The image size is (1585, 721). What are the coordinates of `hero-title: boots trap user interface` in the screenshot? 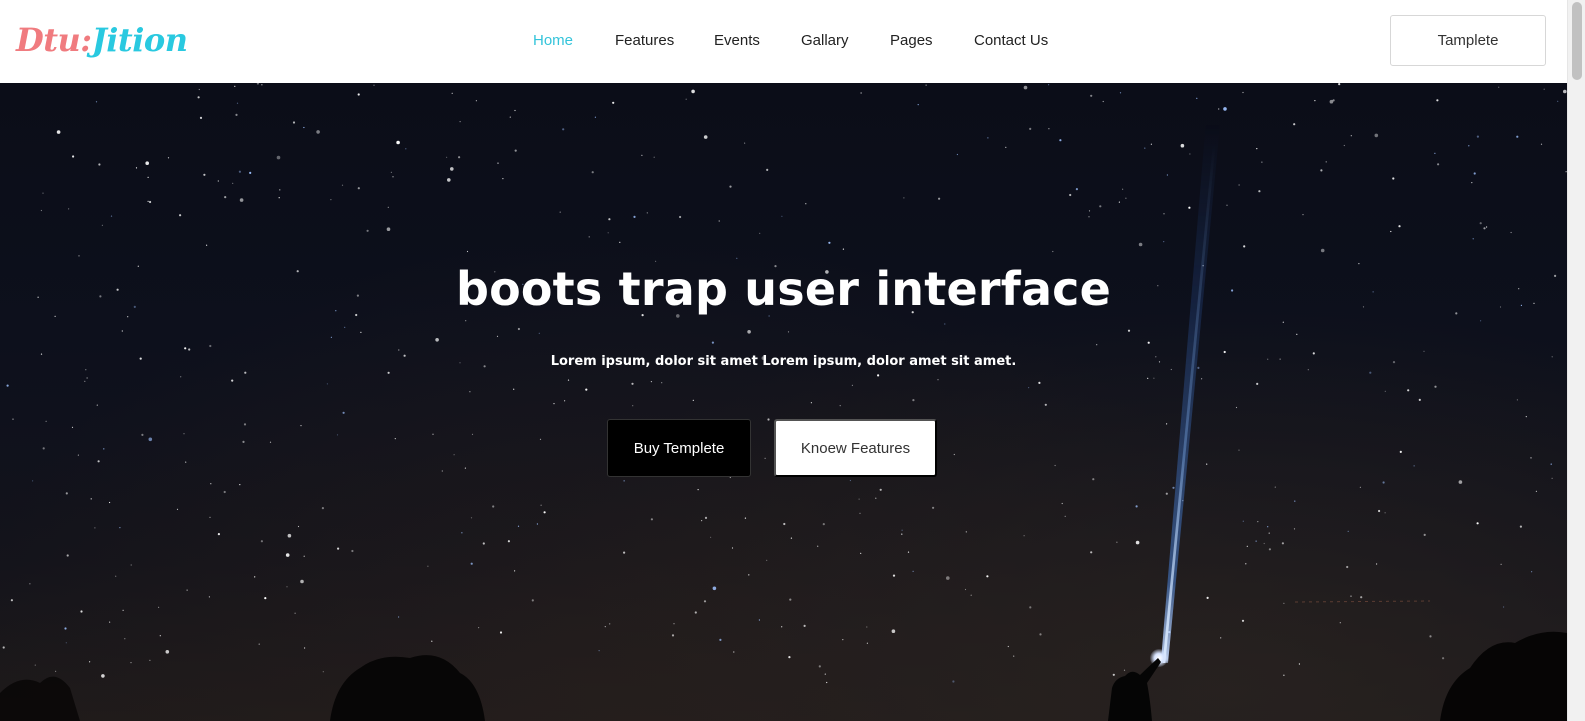 It's located at (783, 289).